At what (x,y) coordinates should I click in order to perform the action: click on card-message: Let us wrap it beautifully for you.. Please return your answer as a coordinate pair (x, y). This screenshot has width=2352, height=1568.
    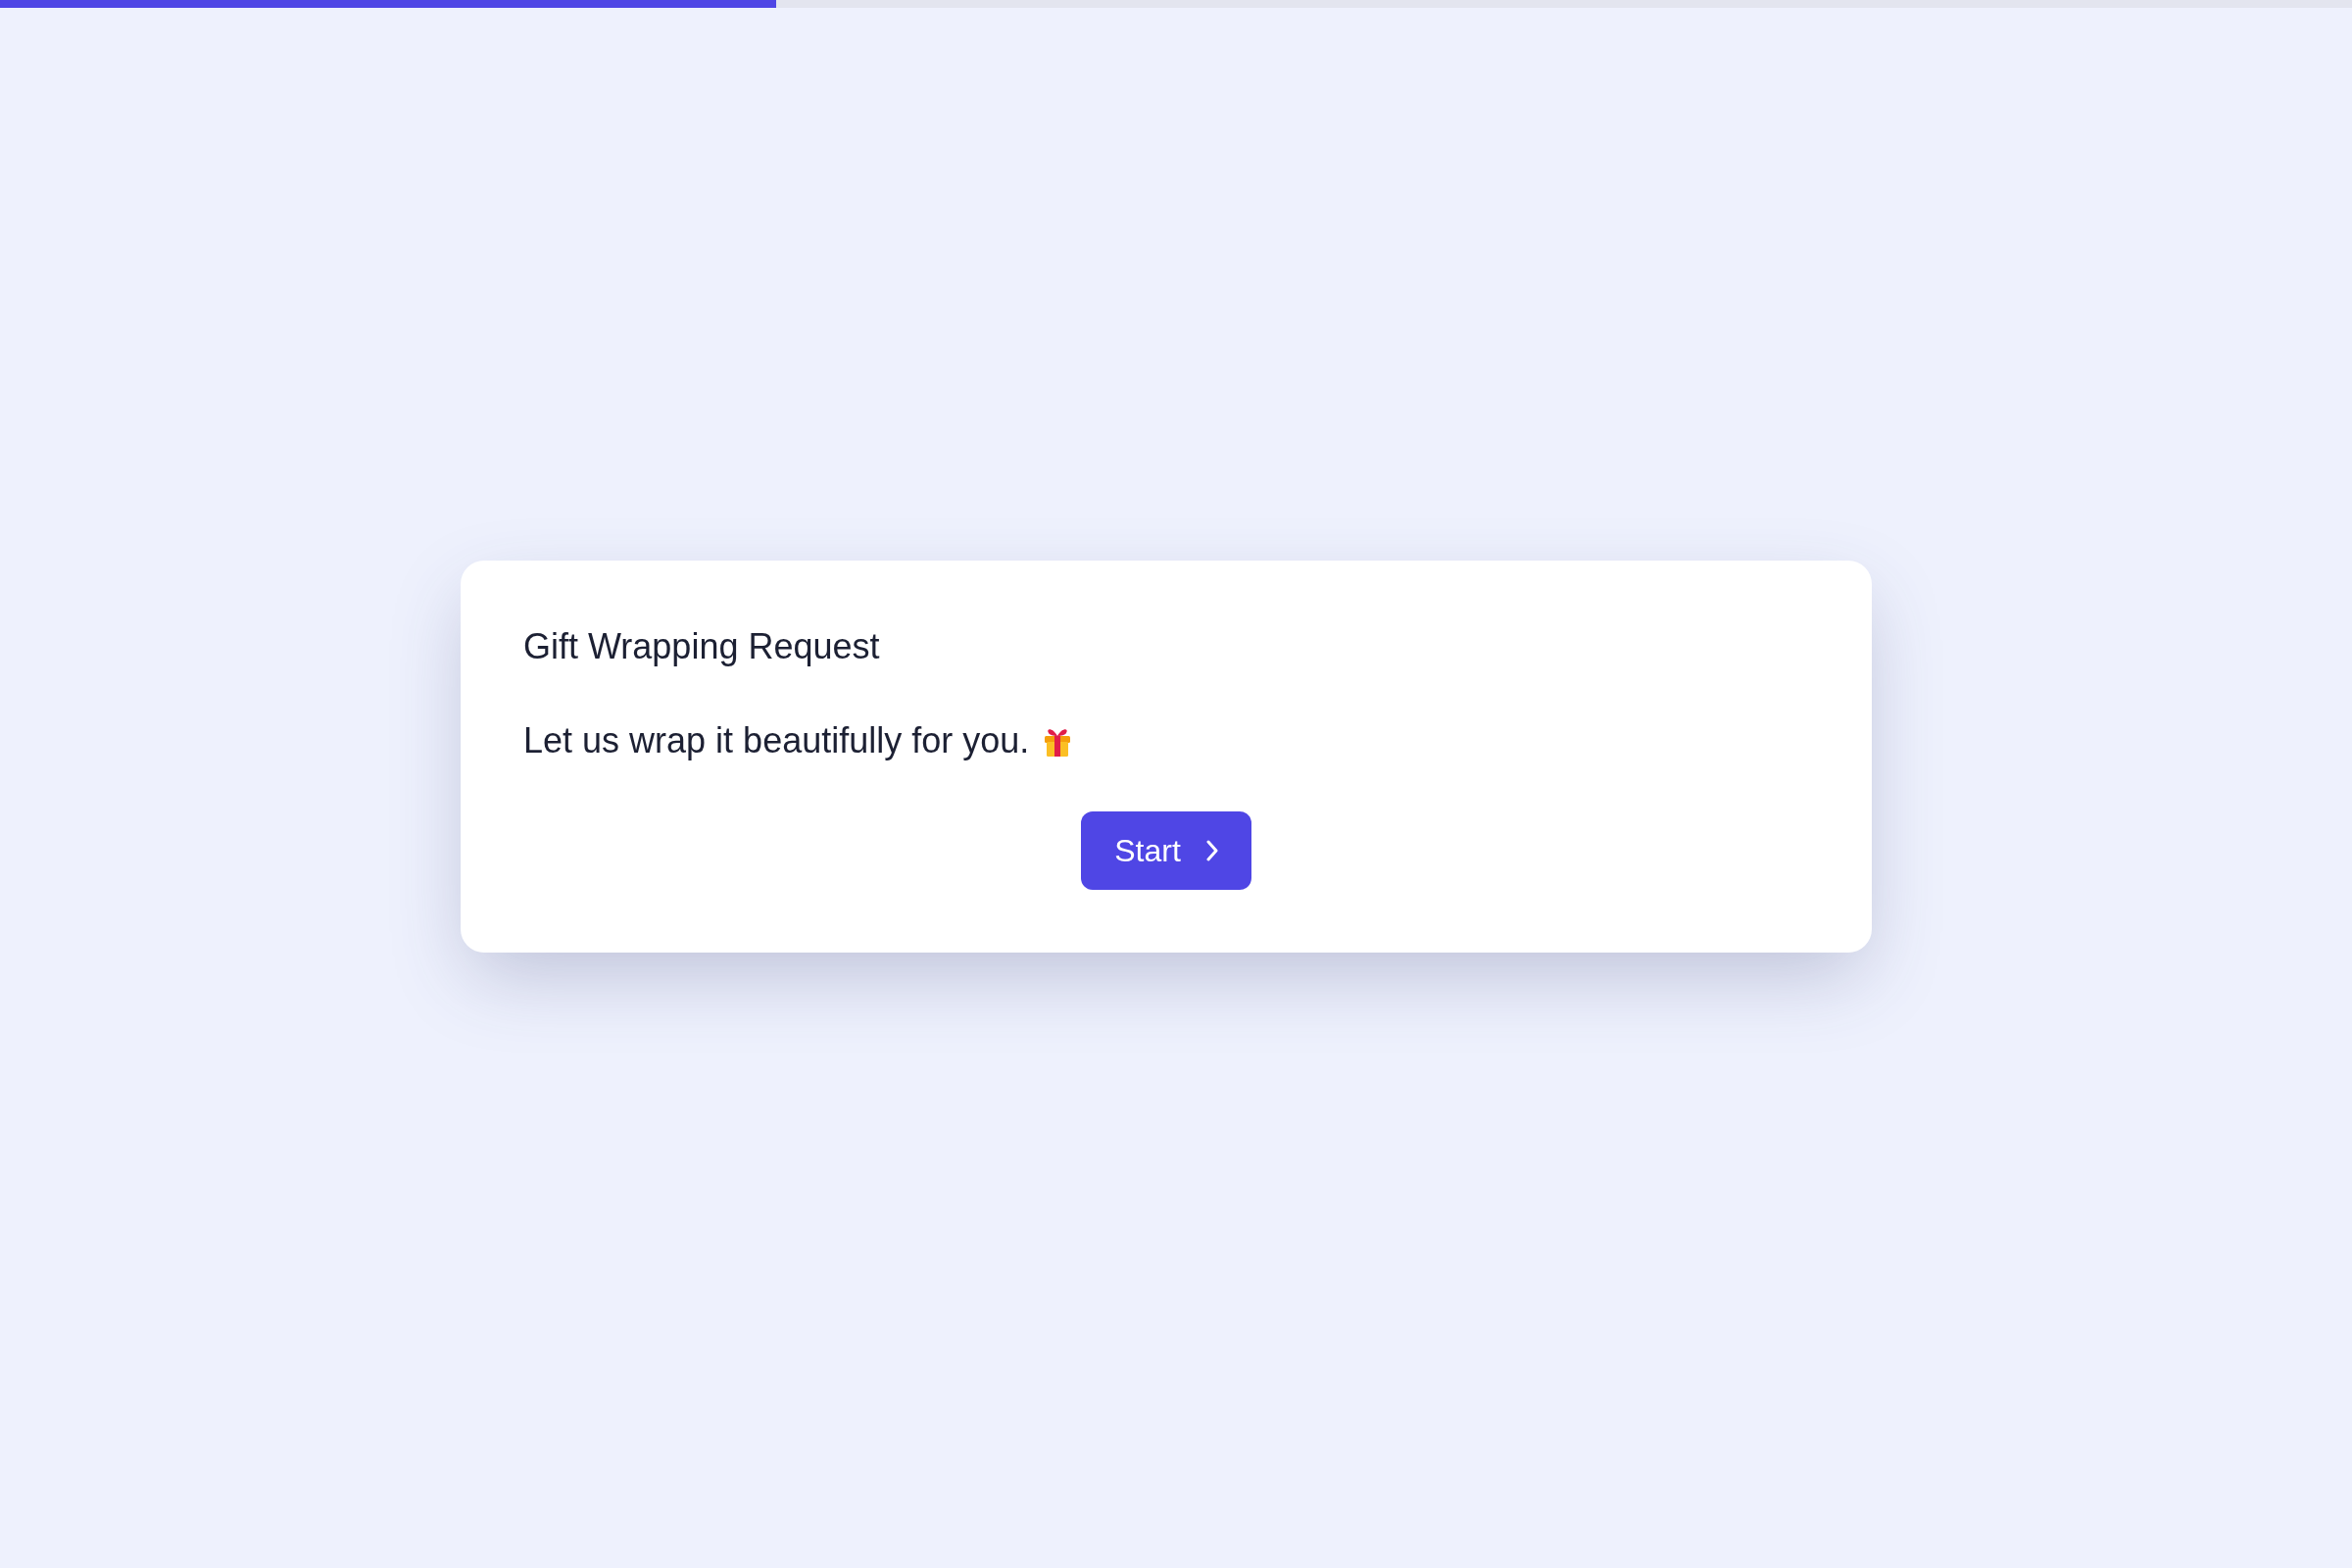
    Looking at the image, I should click on (776, 740).